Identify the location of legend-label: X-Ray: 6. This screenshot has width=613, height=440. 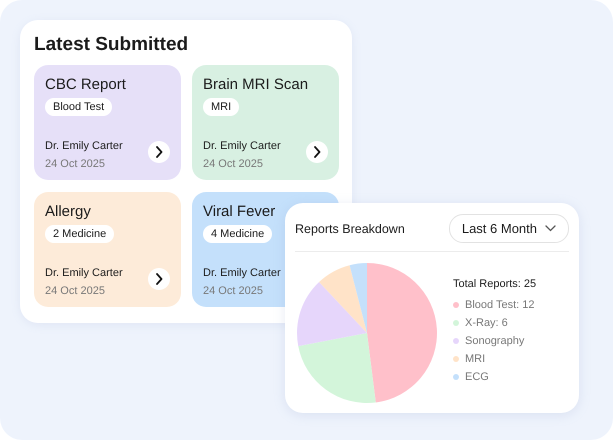
(486, 322).